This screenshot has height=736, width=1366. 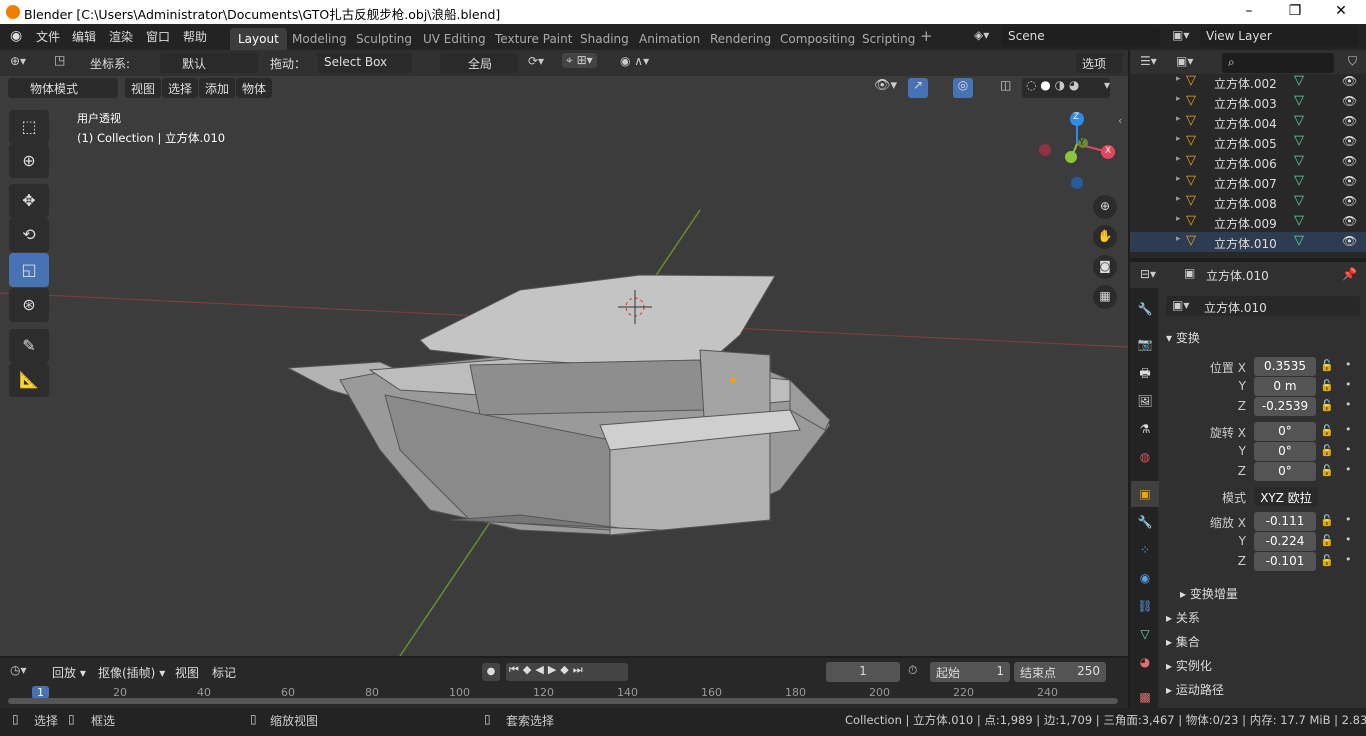 I want to click on location-x-field: 0.3535, so click(x=1285, y=366).